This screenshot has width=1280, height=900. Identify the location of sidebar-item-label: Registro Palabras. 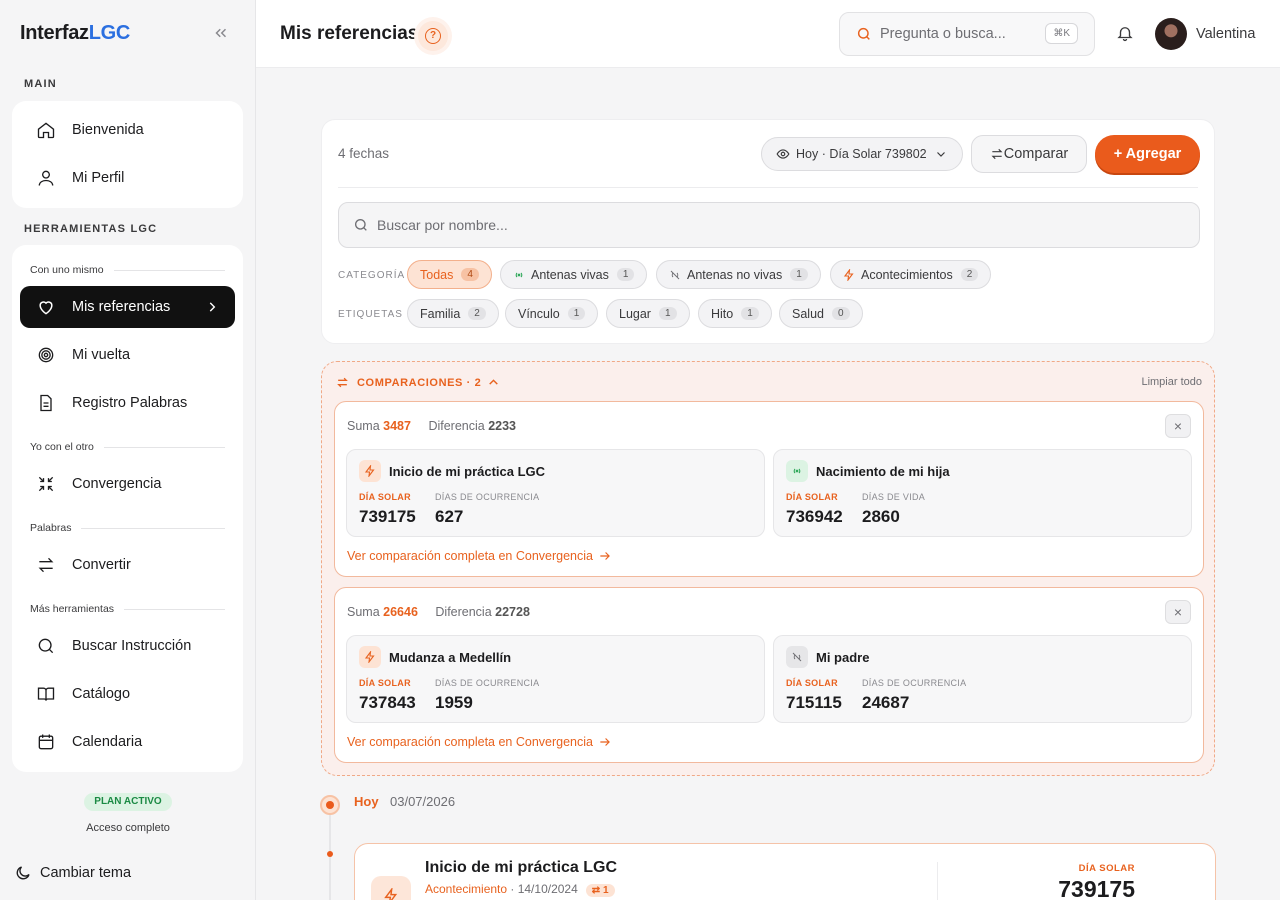
(130, 403).